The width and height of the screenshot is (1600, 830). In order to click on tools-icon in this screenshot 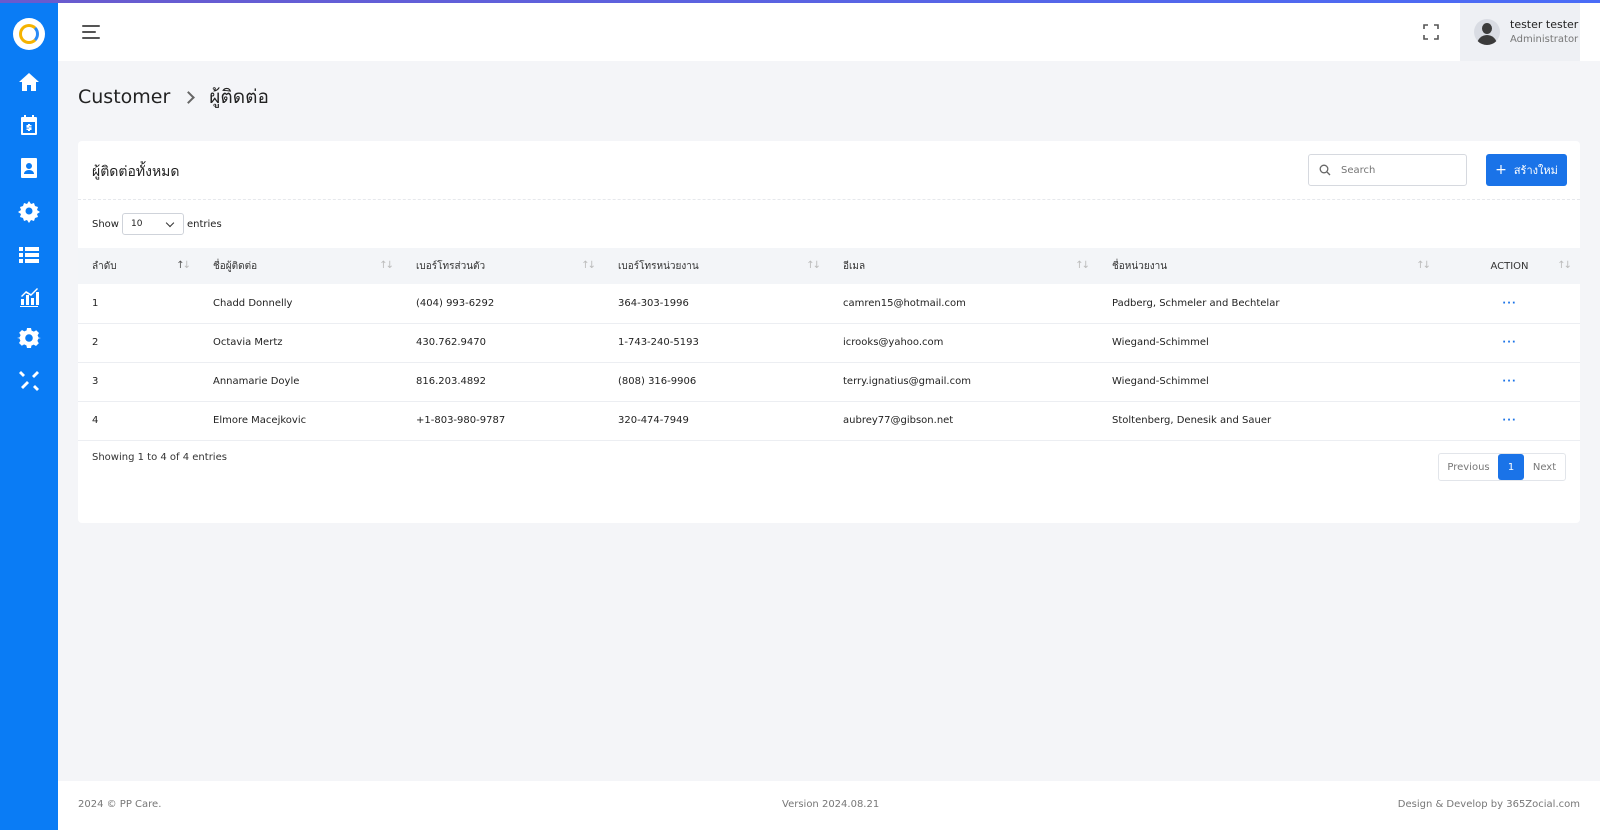, I will do `click(29, 381)`.